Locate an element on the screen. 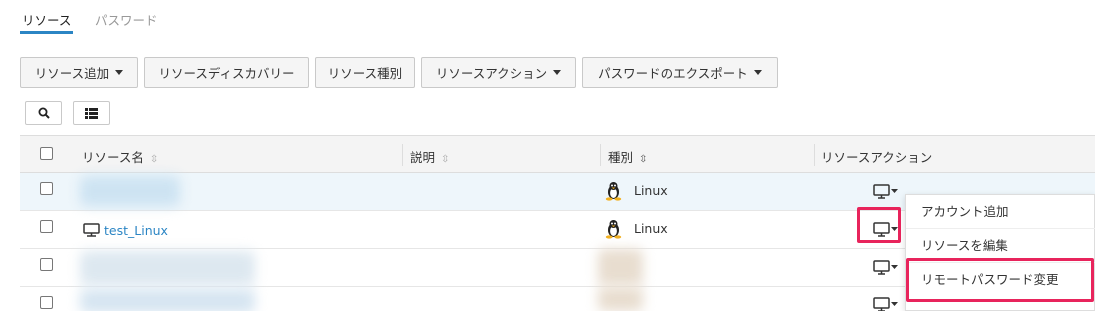  monitor-icon is located at coordinates (91, 230).